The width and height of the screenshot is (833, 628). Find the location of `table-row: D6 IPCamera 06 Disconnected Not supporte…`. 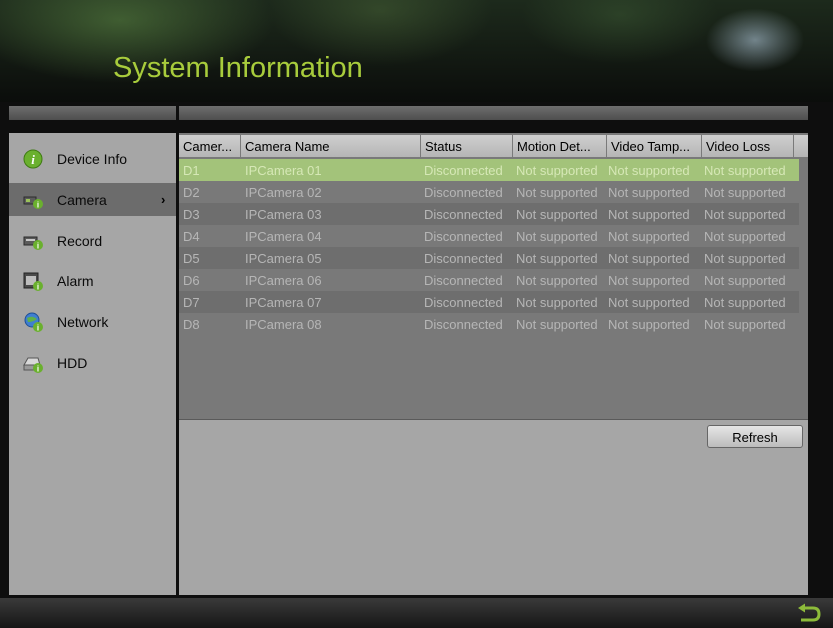

table-row: D6 IPCamera 06 Disconnected Not supporte… is located at coordinates (489, 280).